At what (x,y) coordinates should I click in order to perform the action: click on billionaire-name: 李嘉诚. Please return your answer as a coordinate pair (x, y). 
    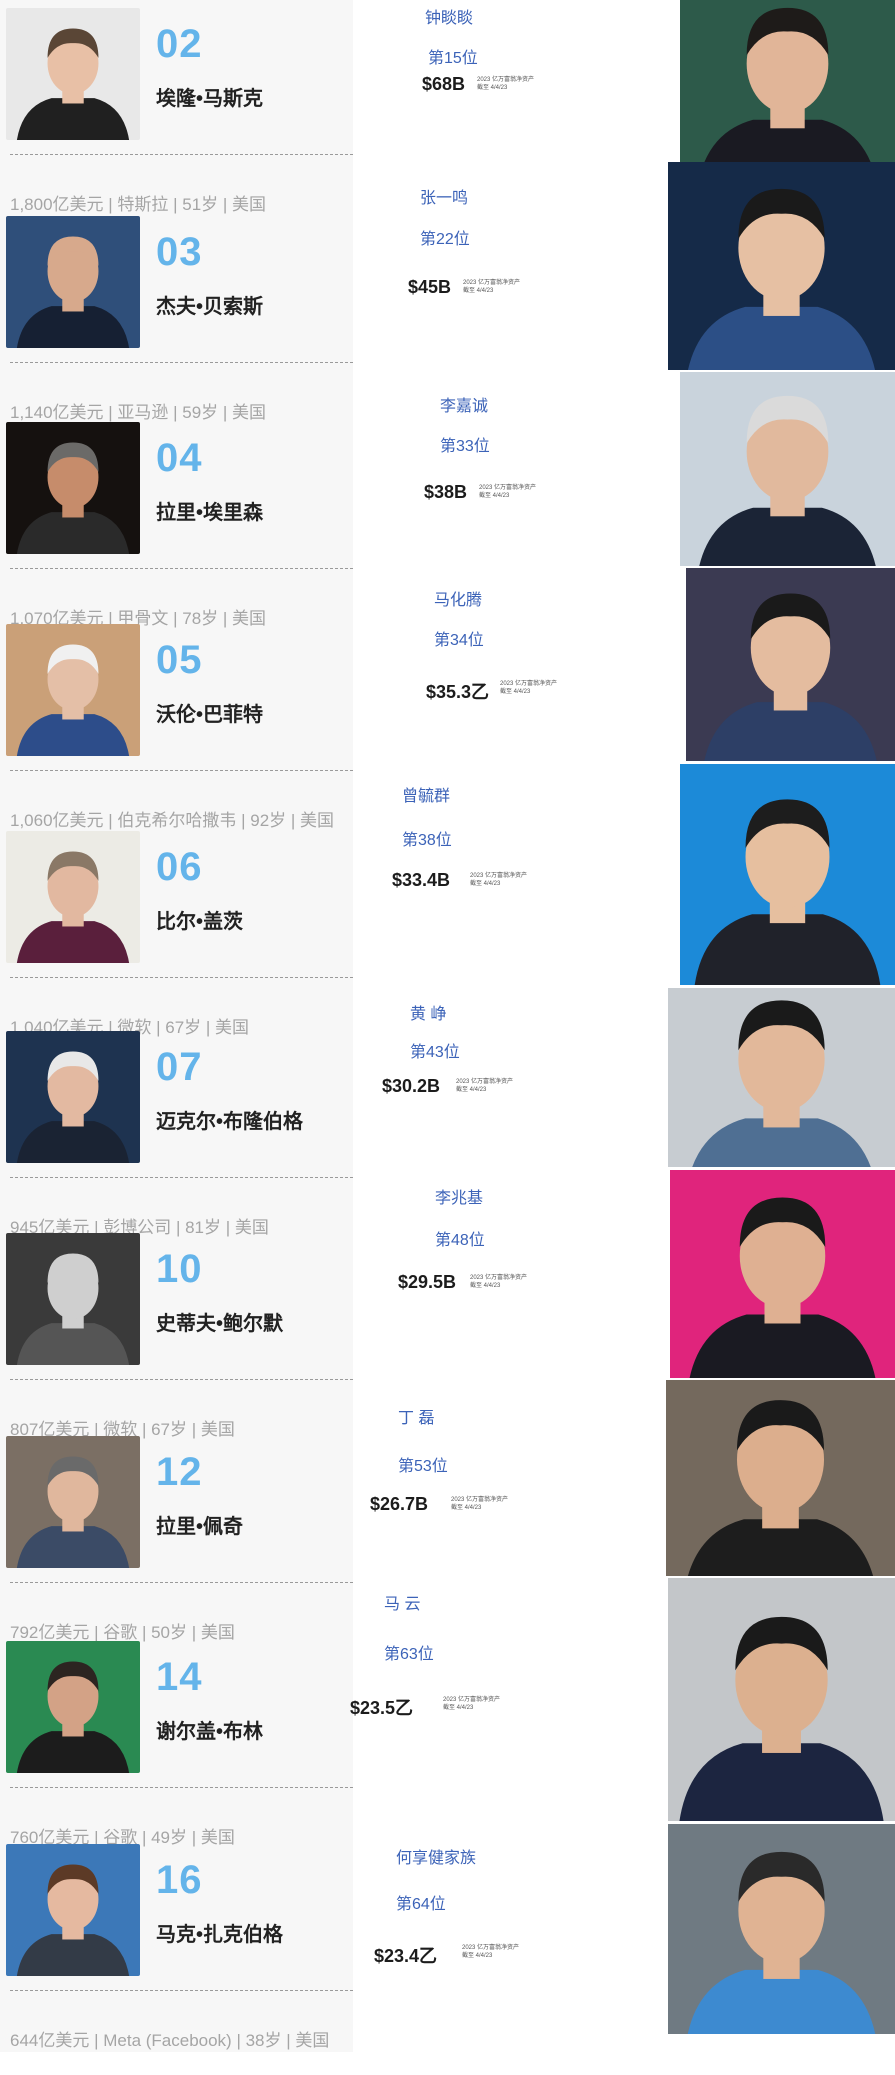
    Looking at the image, I should click on (464, 406).